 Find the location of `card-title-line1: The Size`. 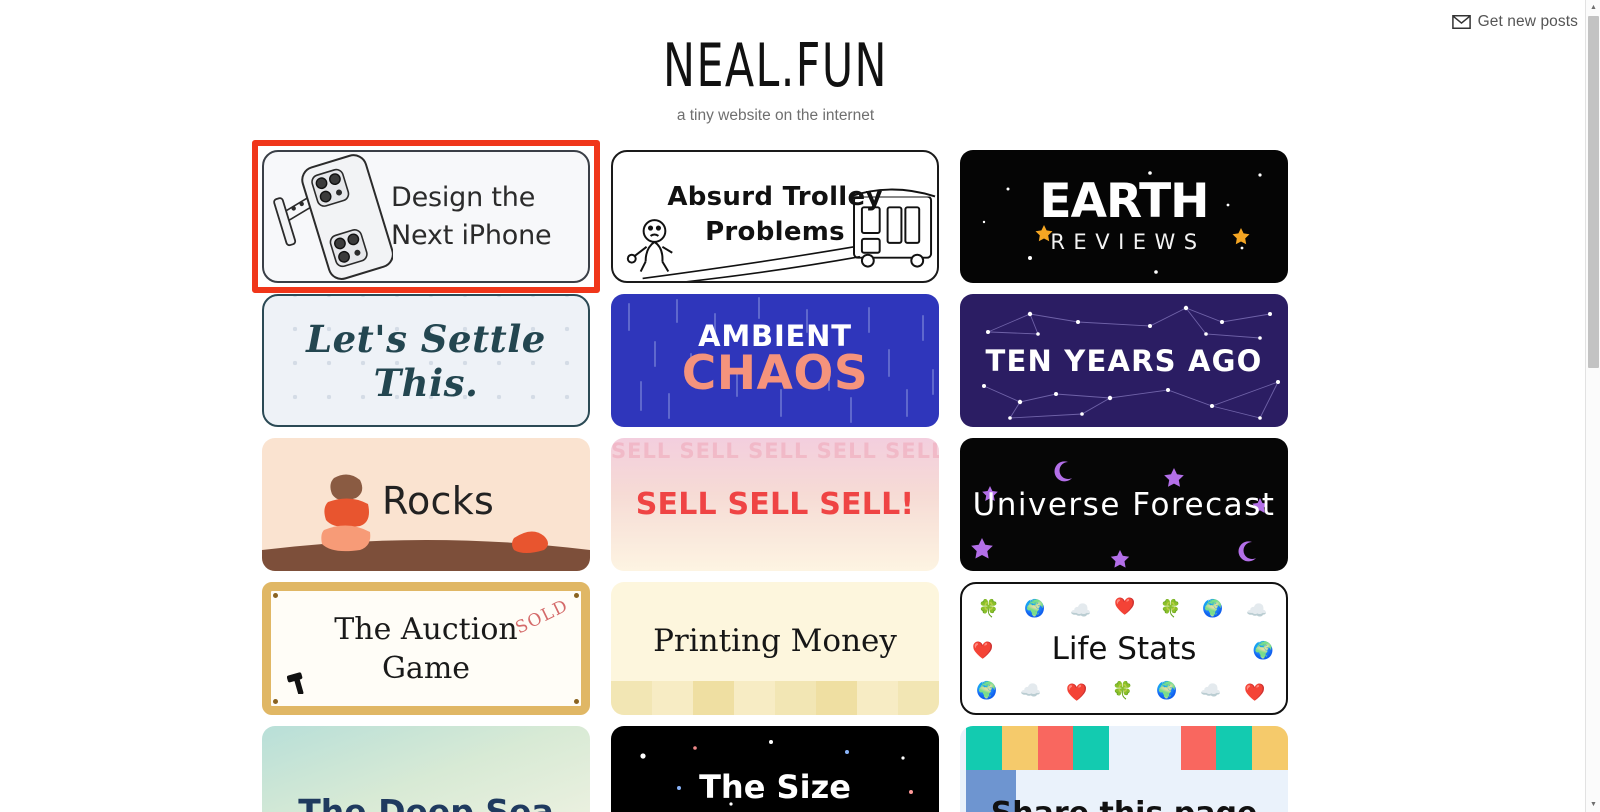

card-title-line1: The Size is located at coordinates (775, 787).